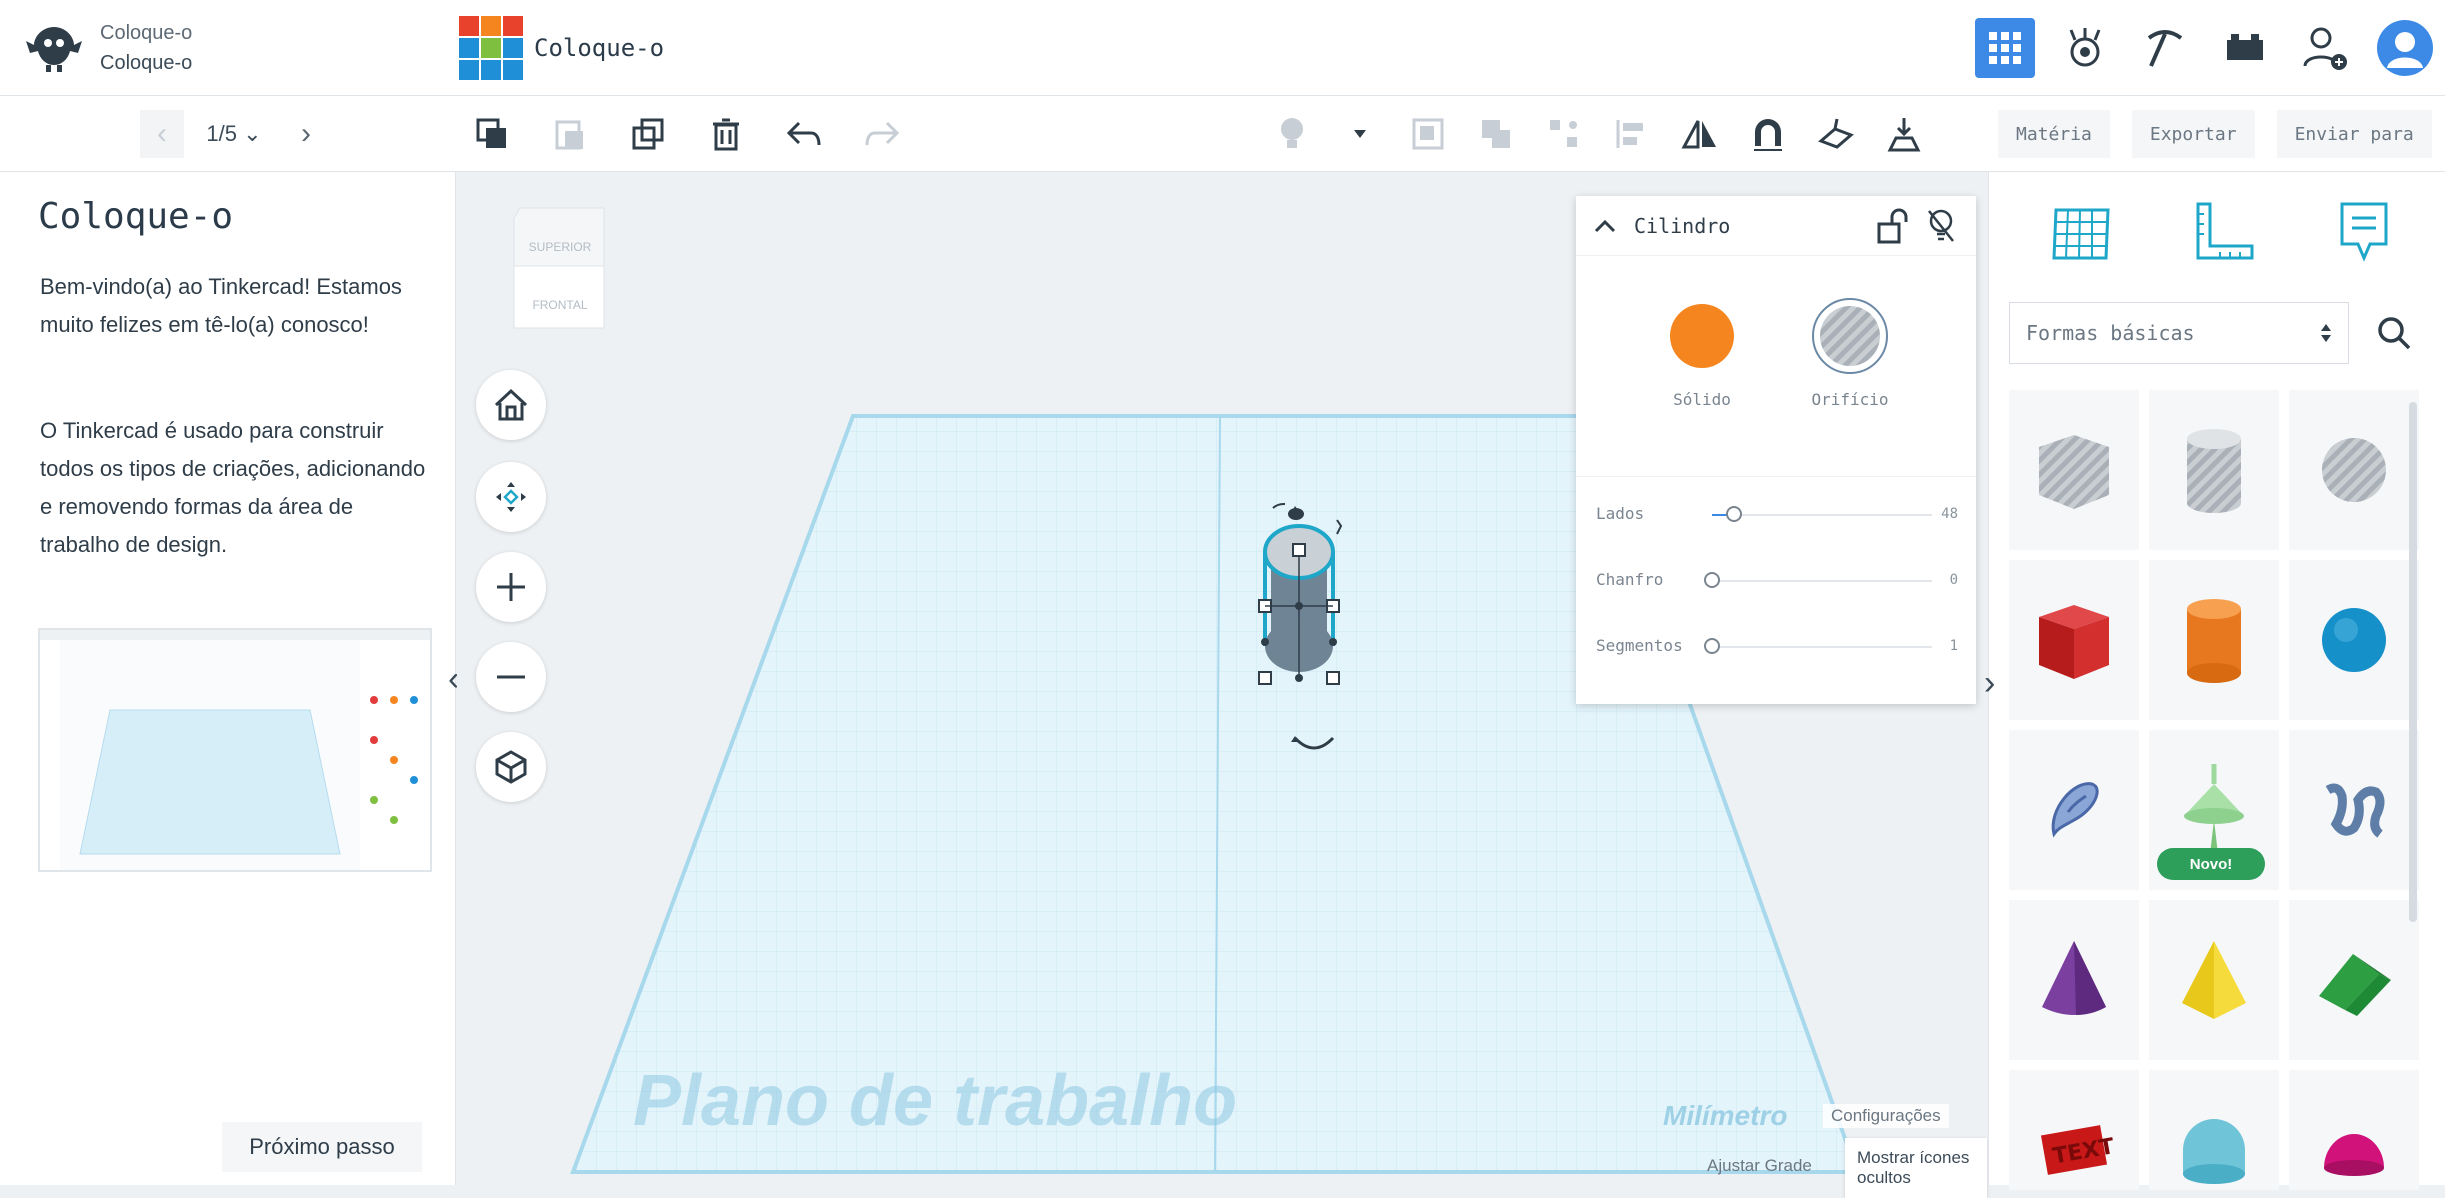 The width and height of the screenshot is (2445, 1198). I want to click on blocks-view-button, so click(2085, 48).